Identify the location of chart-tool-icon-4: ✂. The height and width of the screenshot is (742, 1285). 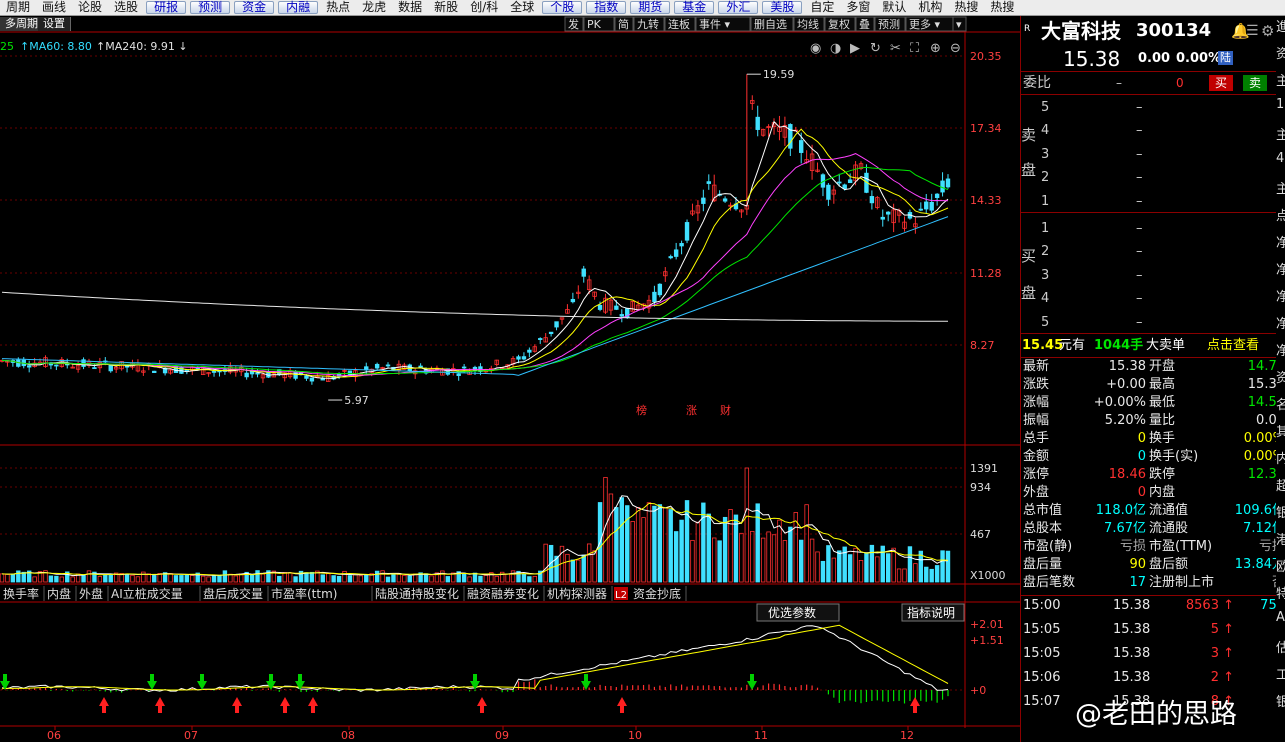
(895, 48).